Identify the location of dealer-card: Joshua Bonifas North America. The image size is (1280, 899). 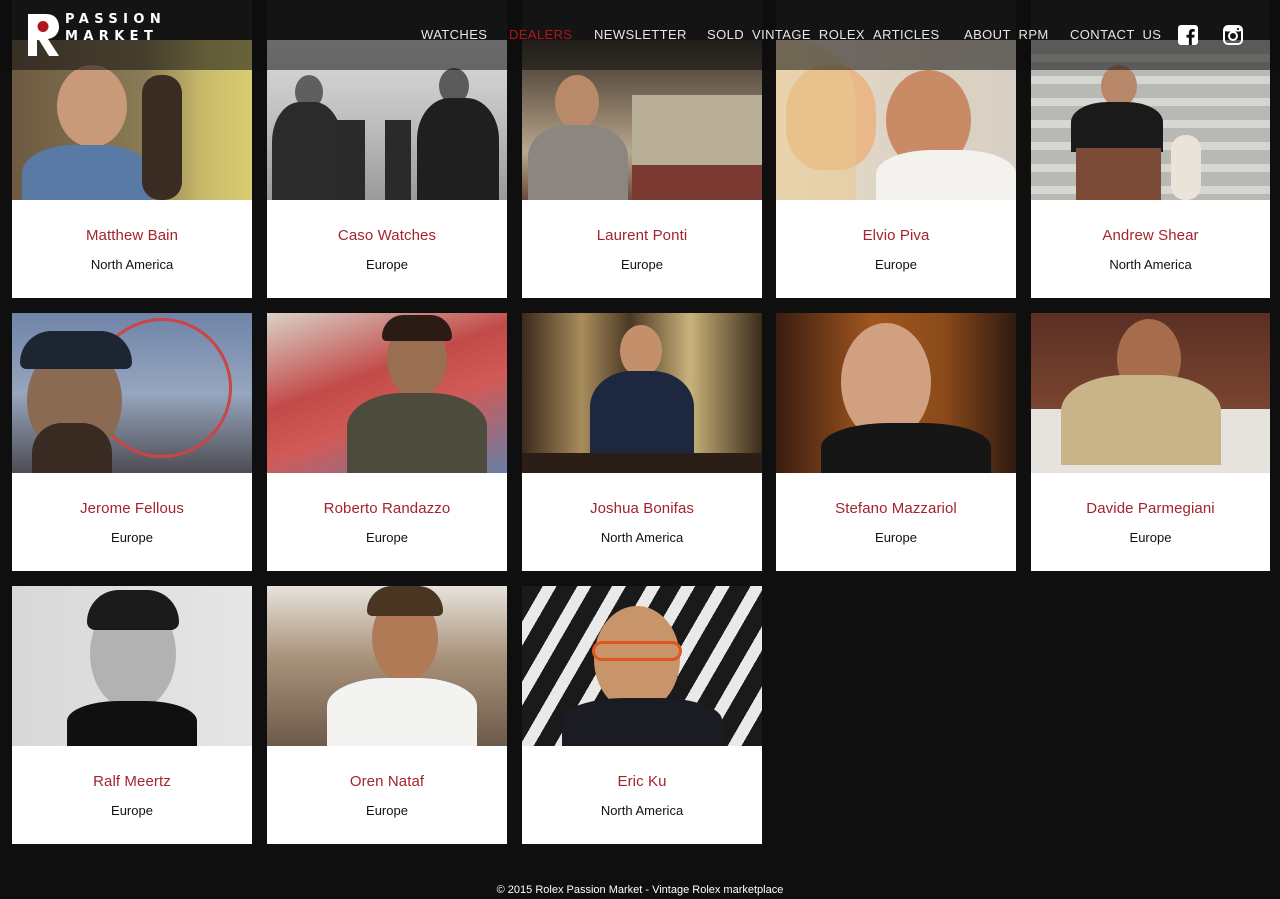
(642, 442).